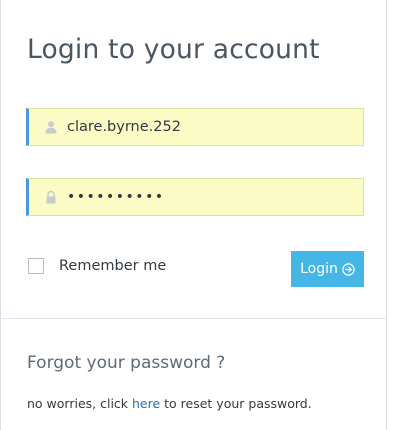 This screenshot has height=430, width=398. I want to click on reset-password-link: here, so click(146, 403).